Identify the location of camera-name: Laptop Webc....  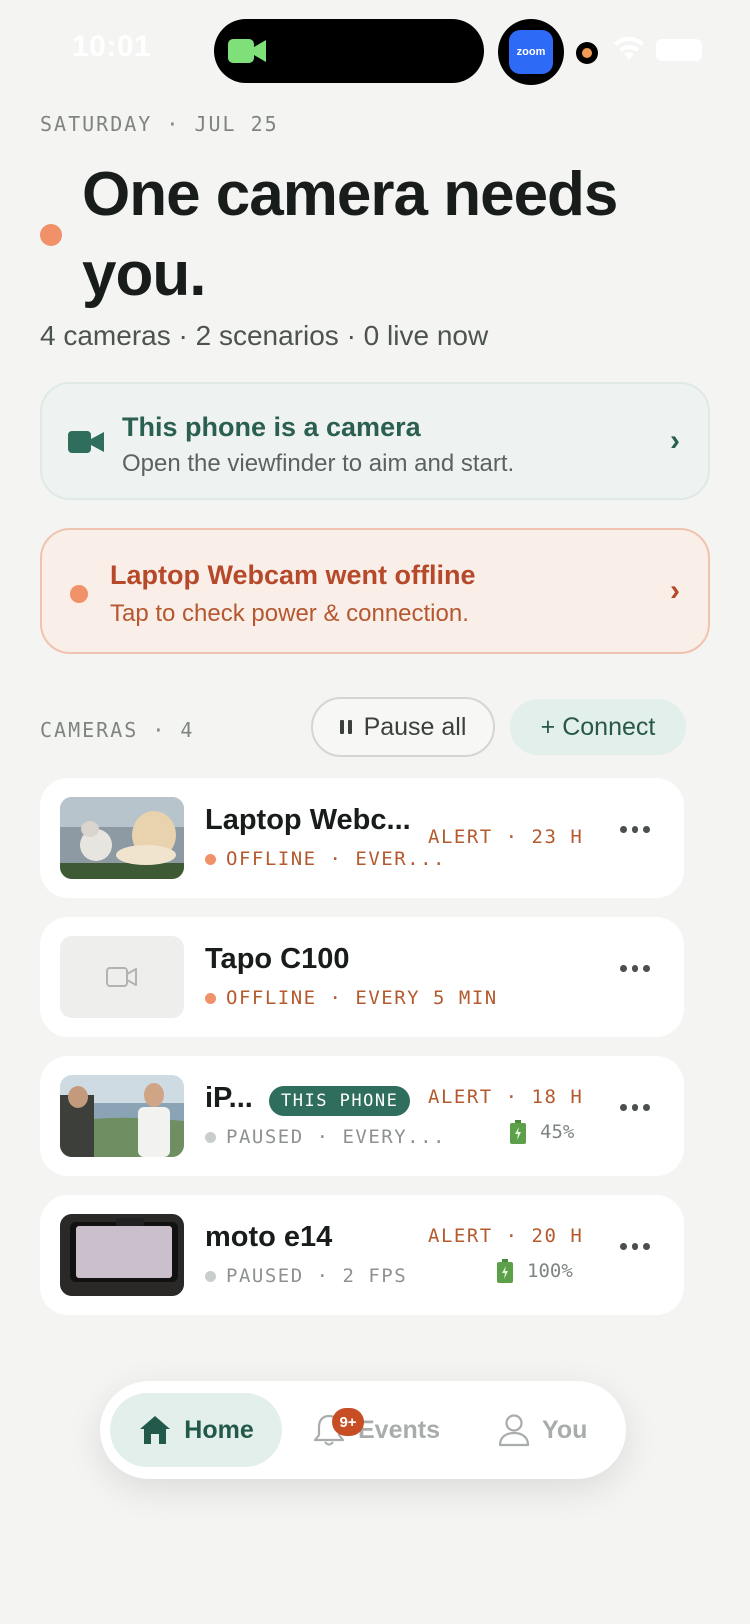
(308, 820).